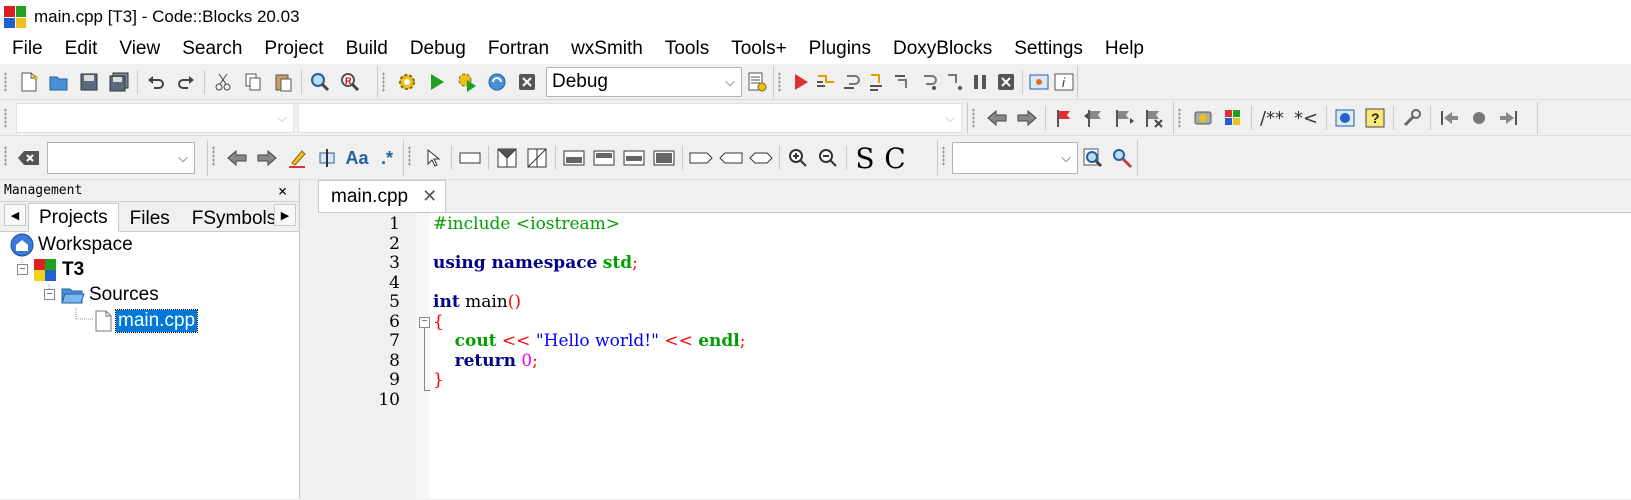 The width and height of the screenshot is (1631, 500). What do you see at coordinates (59, 82) in the screenshot?
I see `open-file-icon` at bounding box center [59, 82].